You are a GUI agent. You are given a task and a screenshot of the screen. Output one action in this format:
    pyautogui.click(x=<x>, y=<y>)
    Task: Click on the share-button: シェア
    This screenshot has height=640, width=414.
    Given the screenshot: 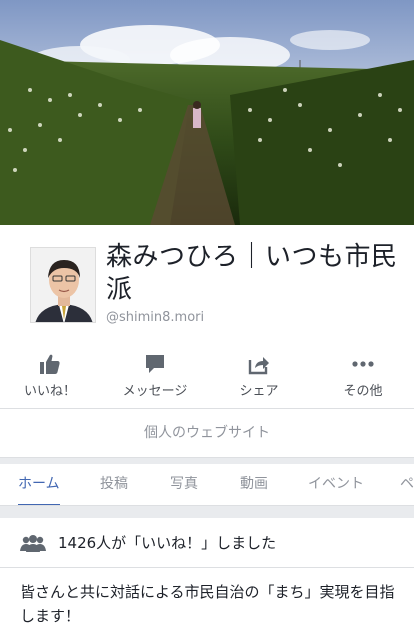 What is the action you would take?
    pyautogui.click(x=259, y=373)
    